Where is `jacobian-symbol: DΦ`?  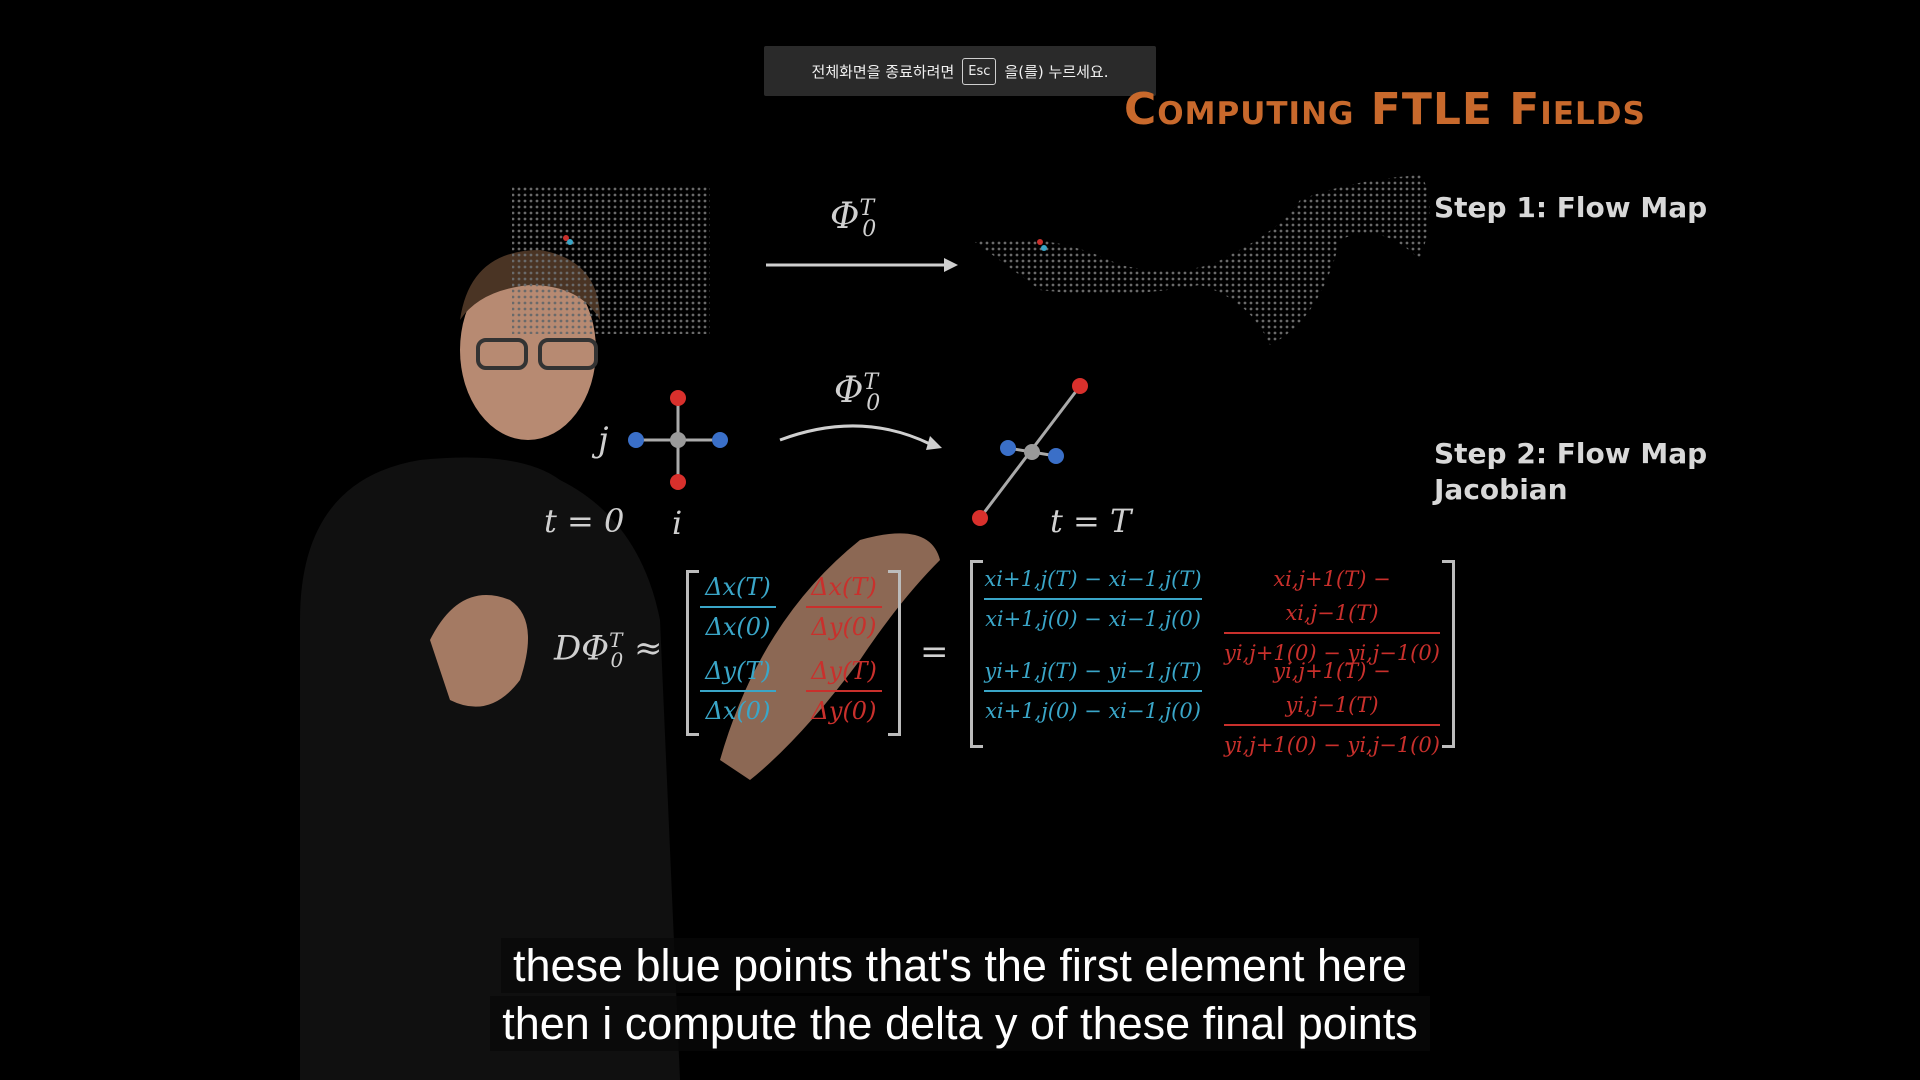 jacobian-symbol: DΦ is located at coordinates (582, 648).